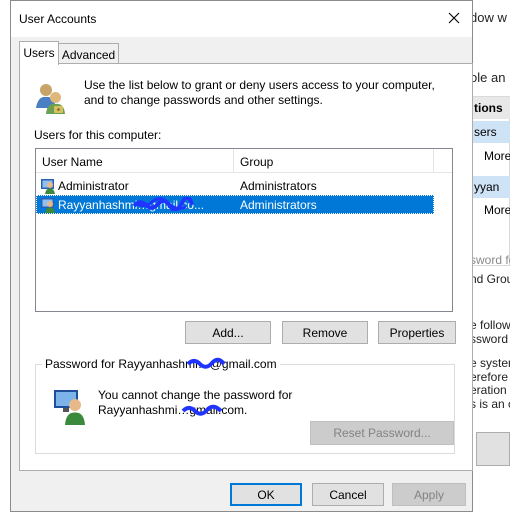  Describe the element at coordinates (98, 135) in the screenshot. I see `users-list-label: Users for this computer:` at that location.